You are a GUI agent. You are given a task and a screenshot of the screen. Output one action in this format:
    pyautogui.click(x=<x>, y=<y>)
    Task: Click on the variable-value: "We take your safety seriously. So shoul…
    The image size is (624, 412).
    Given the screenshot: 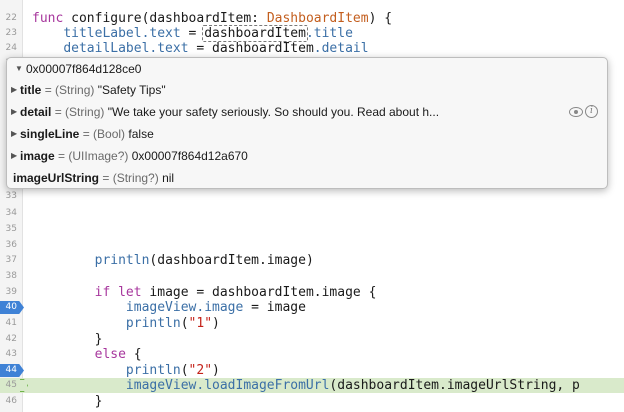 What is the action you would take?
    pyautogui.click(x=273, y=112)
    